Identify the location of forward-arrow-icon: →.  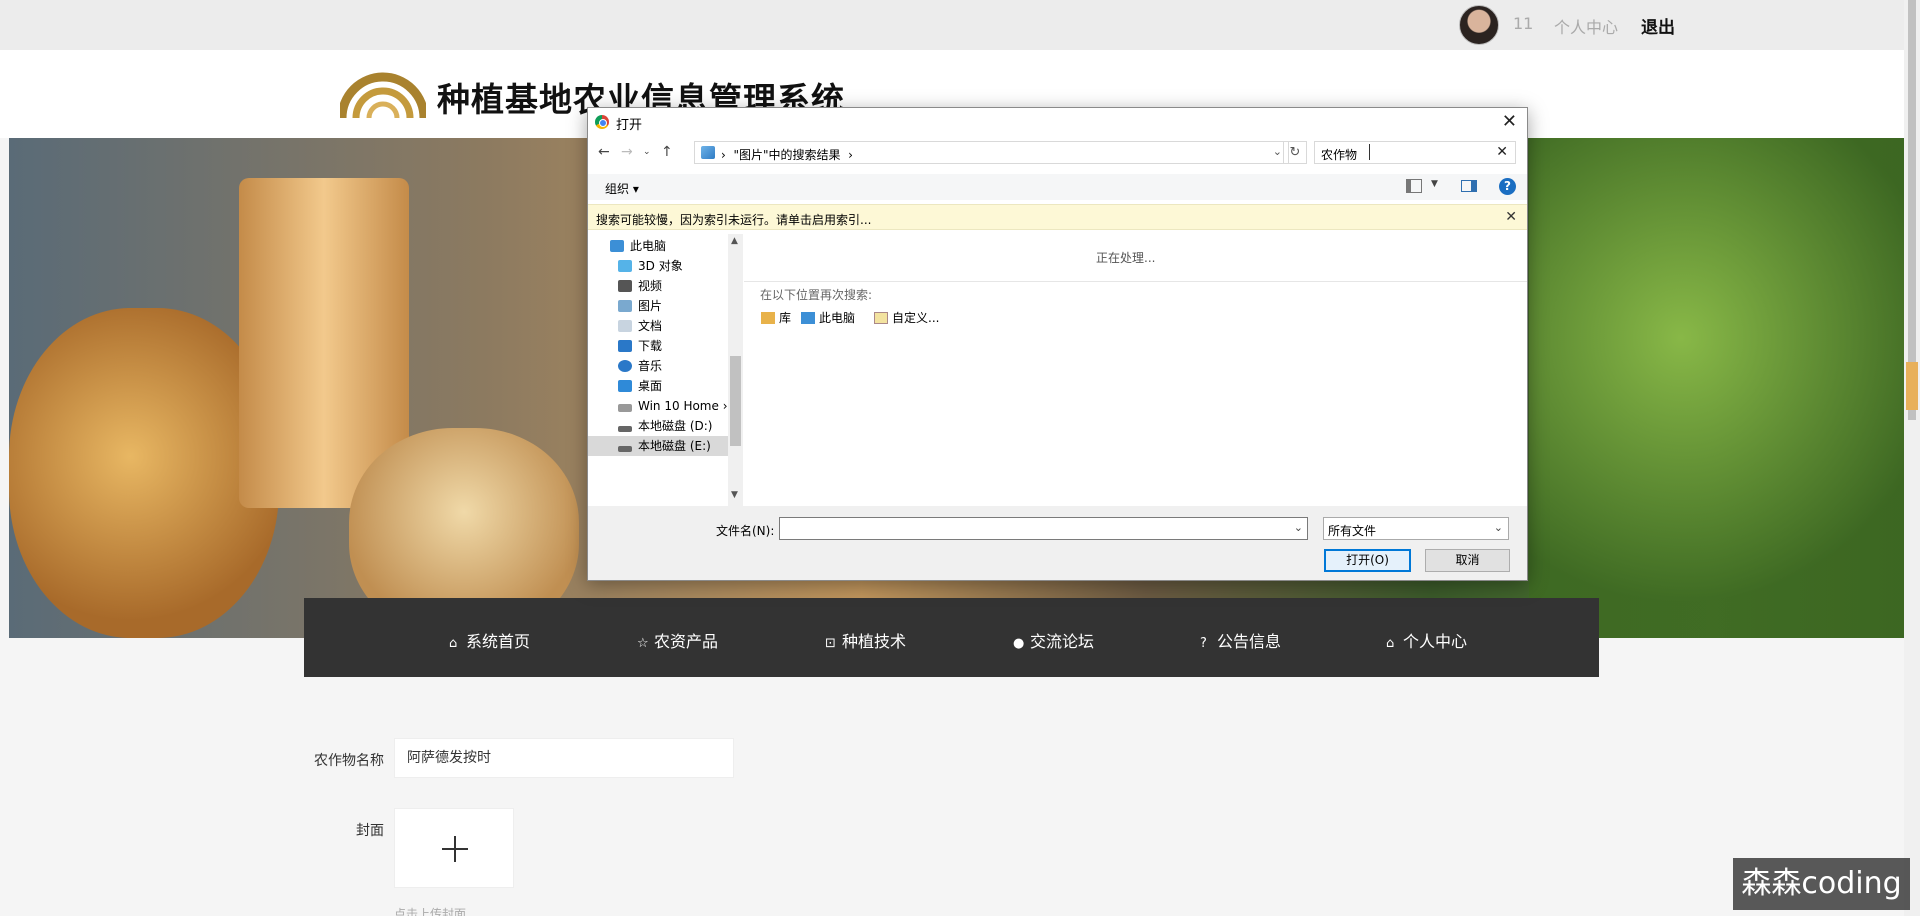
(627, 152).